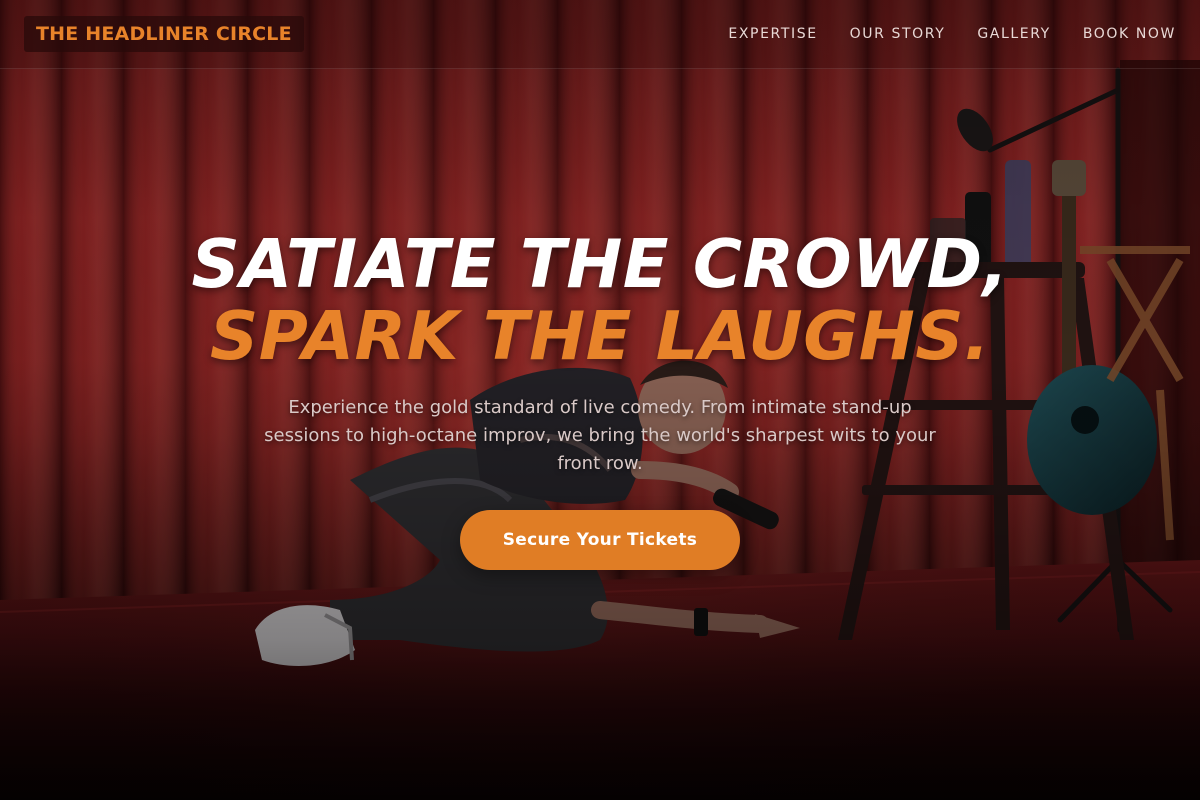 Image resolution: width=1200 pixels, height=800 pixels. What do you see at coordinates (164, 34) in the screenshot?
I see `site-logo: THE HEADLINER CIRCLE` at bounding box center [164, 34].